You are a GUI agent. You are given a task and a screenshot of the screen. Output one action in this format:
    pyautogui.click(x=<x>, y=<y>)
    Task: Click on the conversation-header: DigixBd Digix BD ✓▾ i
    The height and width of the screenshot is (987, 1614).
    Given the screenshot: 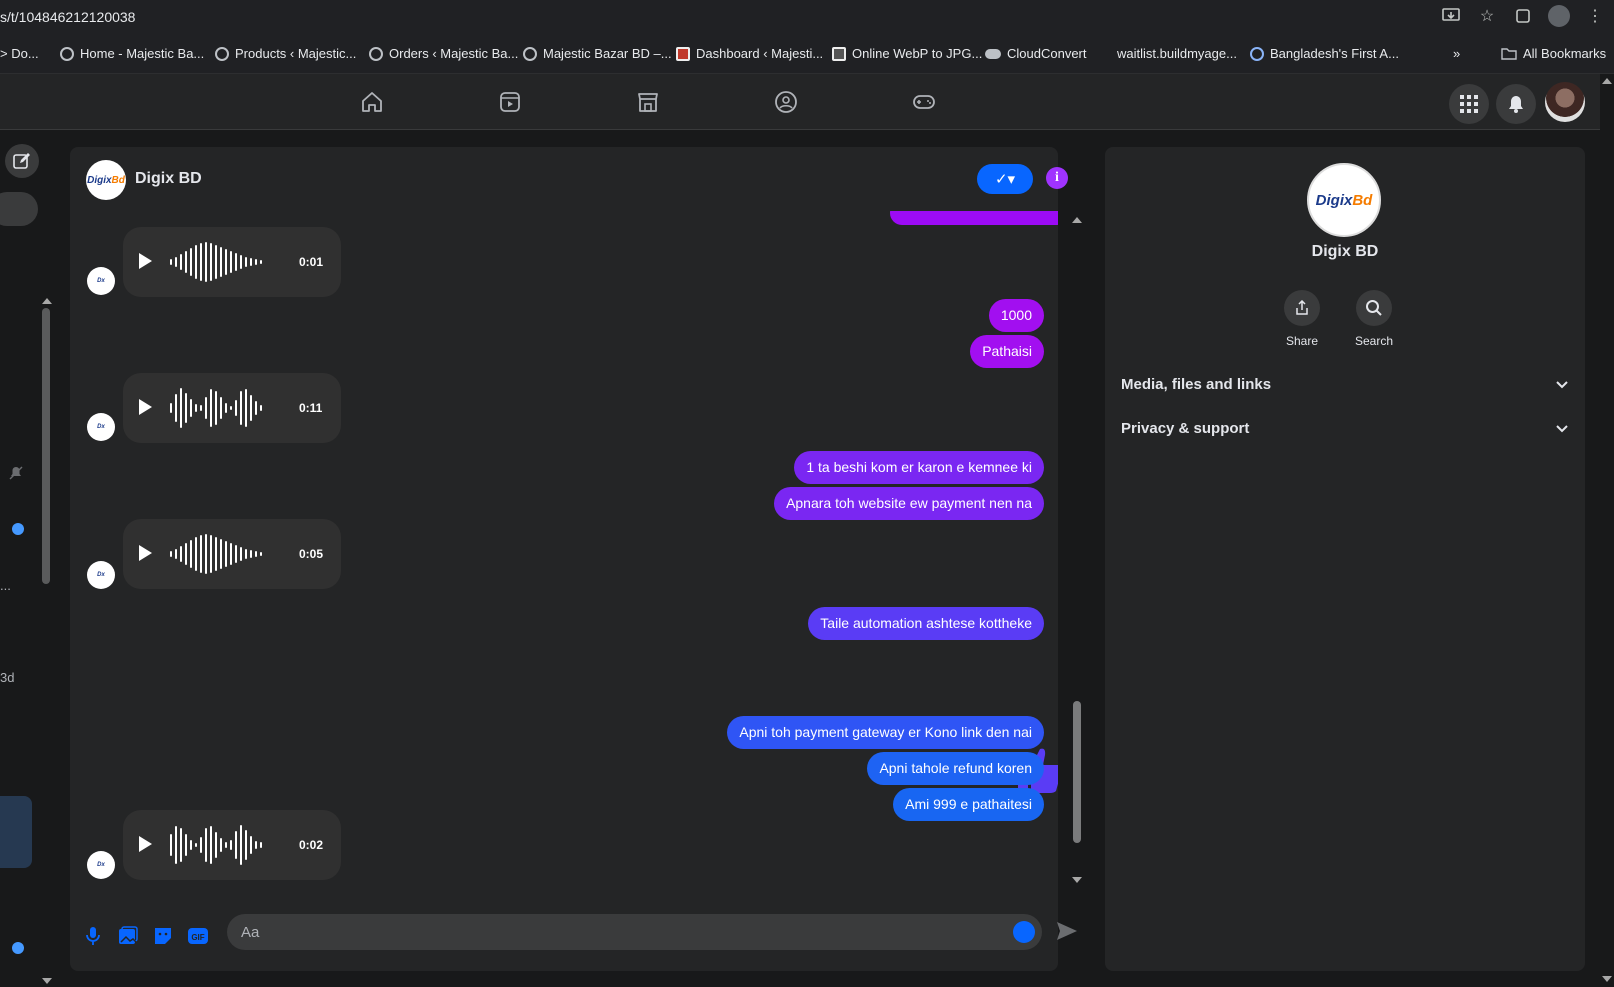 What is the action you would take?
    pyautogui.click(x=569, y=179)
    